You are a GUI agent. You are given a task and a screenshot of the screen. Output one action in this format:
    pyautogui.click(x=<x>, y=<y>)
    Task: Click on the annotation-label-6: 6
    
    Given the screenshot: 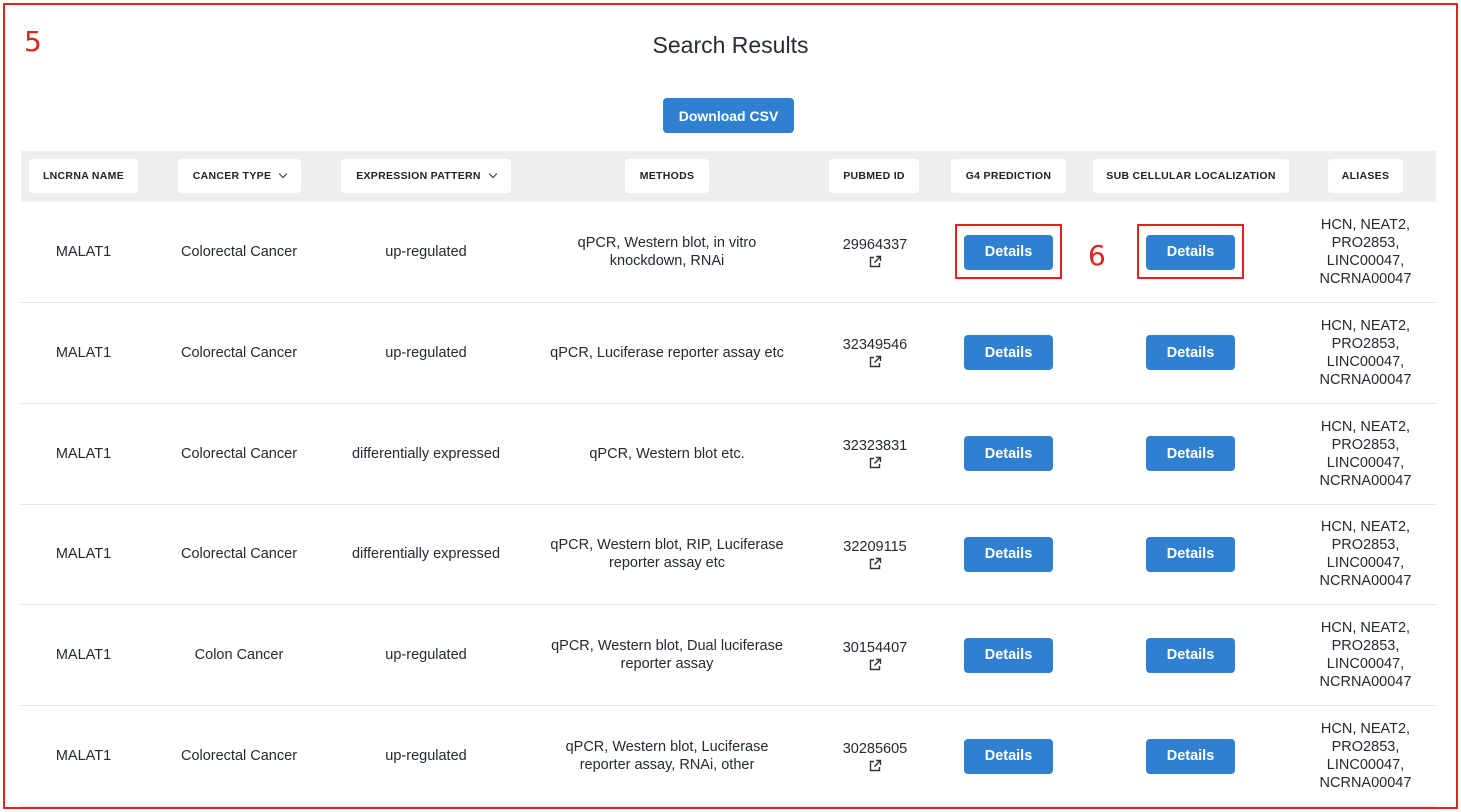 What is the action you would take?
    pyautogui.click(x=1097, y=255)
    